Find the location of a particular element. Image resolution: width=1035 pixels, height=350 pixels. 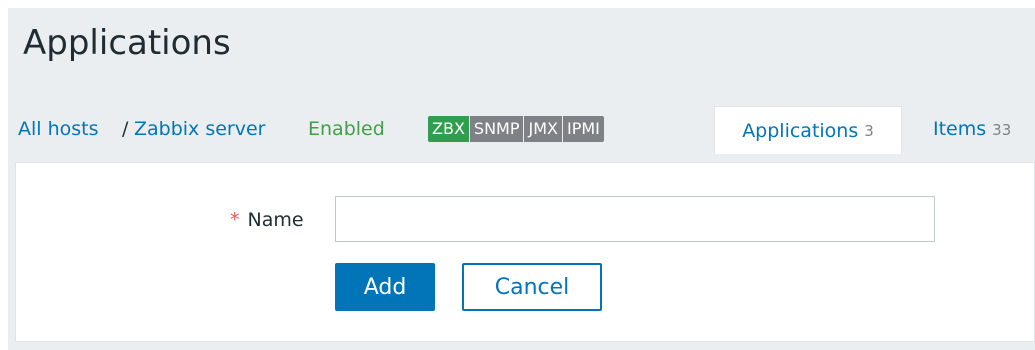

badge-ipmi: IPMI is located at coordinates (583, 129).